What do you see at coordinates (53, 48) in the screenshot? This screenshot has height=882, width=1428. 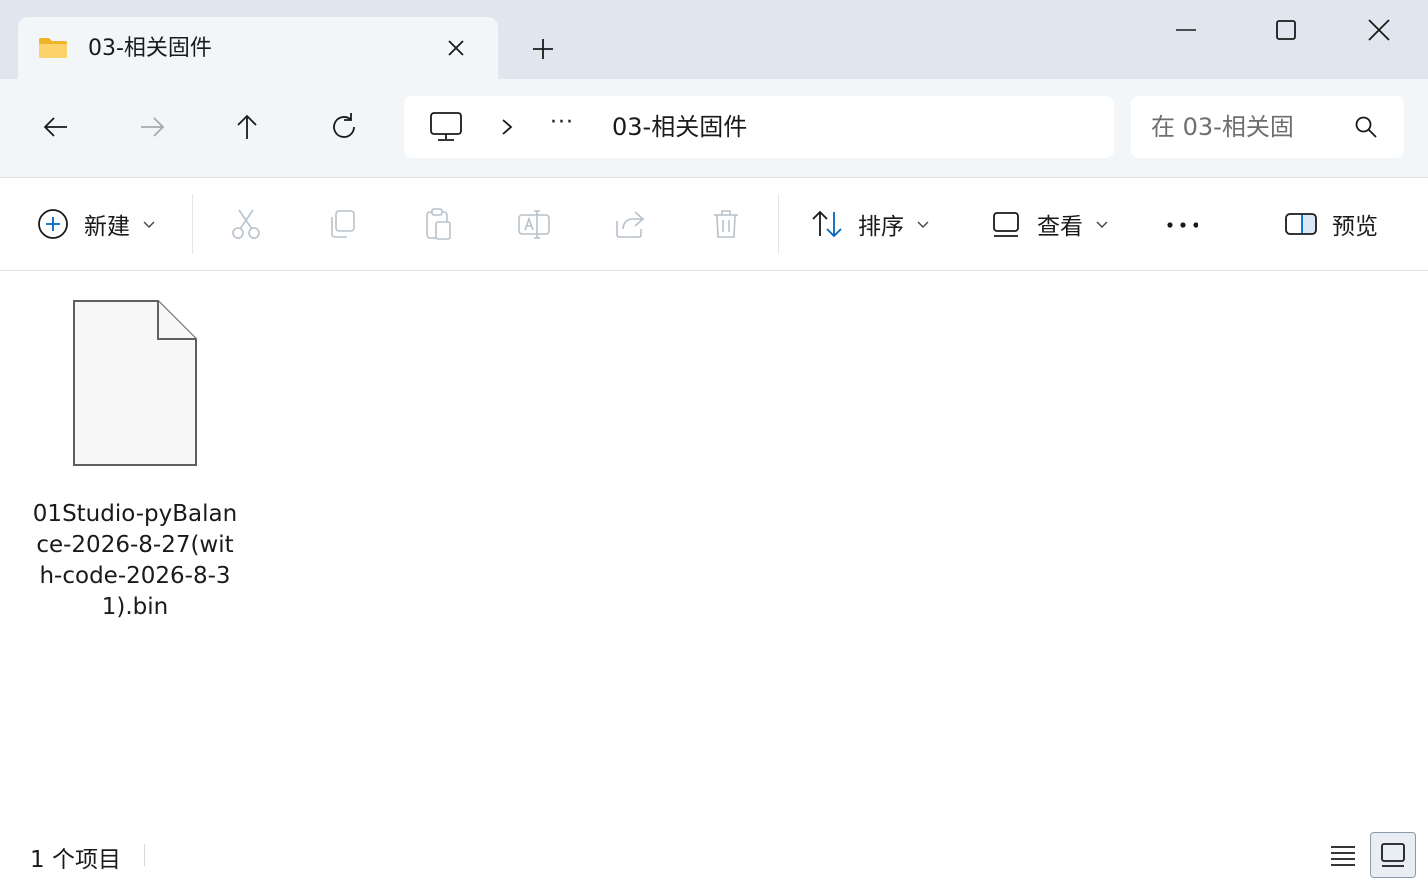 I see `folder-icon` at bounding box center [53, 48].